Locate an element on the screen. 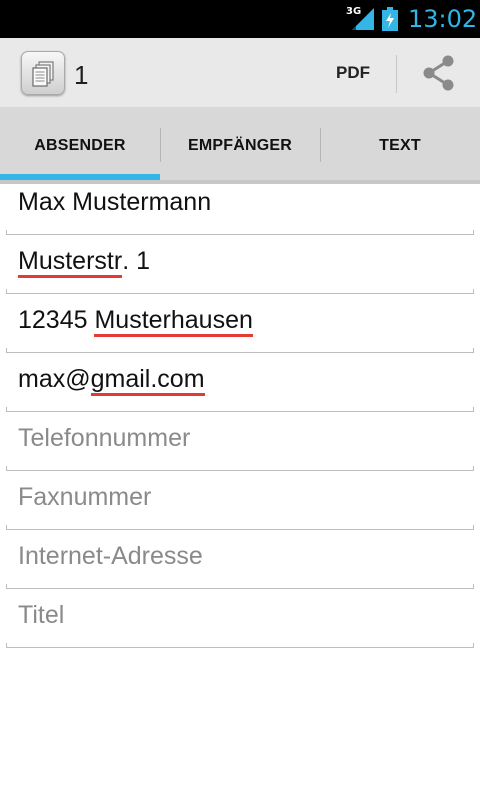 The width and height of the screenshot is (480, 800). street-value-rest: . 1 is located at coordinates (136, 261).